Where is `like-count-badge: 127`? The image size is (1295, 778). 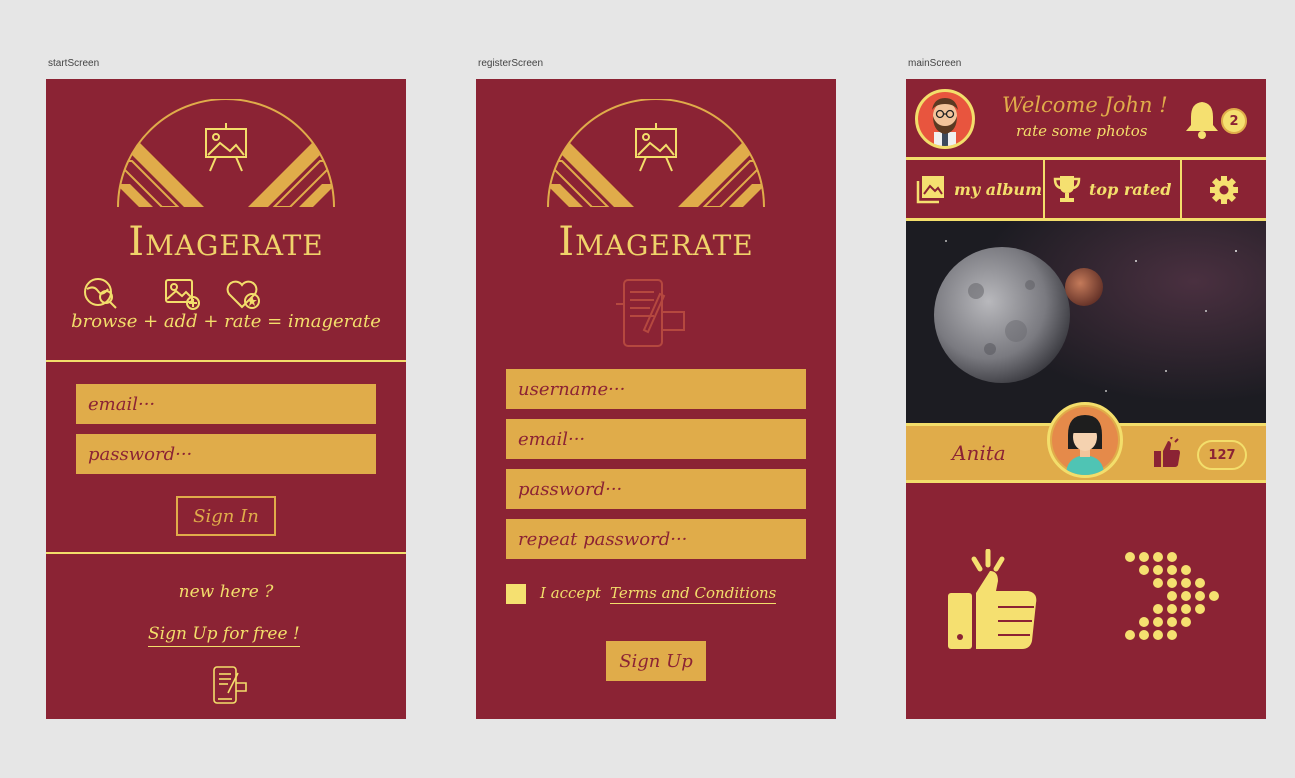 like-count-badge: 127 is located at coordinates (1222, 455).